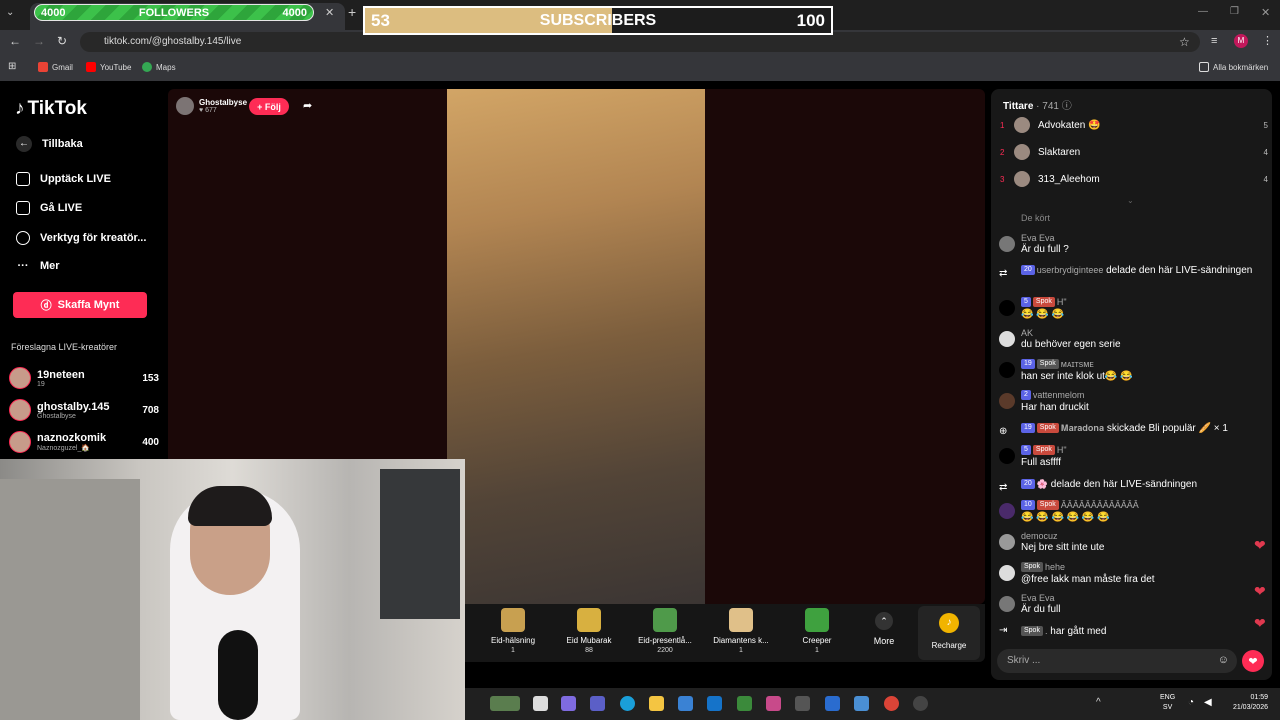 The image size is (1280, 720). Describe the element at coordinates (884, 621) in the screenshot. I see `chevron-up-icon: ⌃` at that location.